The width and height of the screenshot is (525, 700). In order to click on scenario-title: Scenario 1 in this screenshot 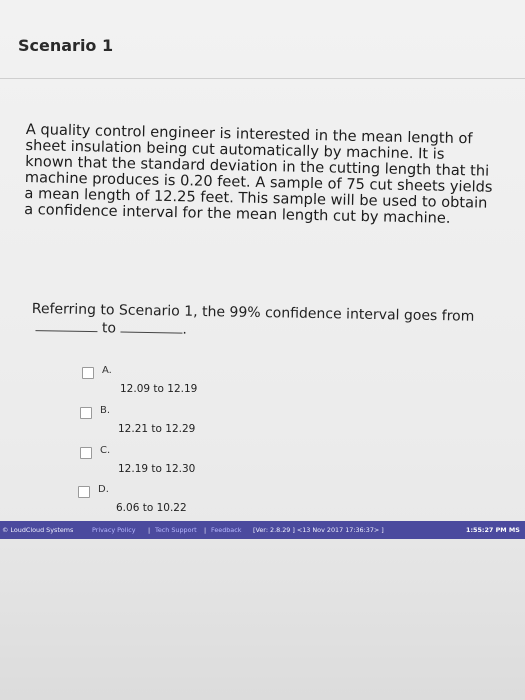, I will do `click(66, 45)`.